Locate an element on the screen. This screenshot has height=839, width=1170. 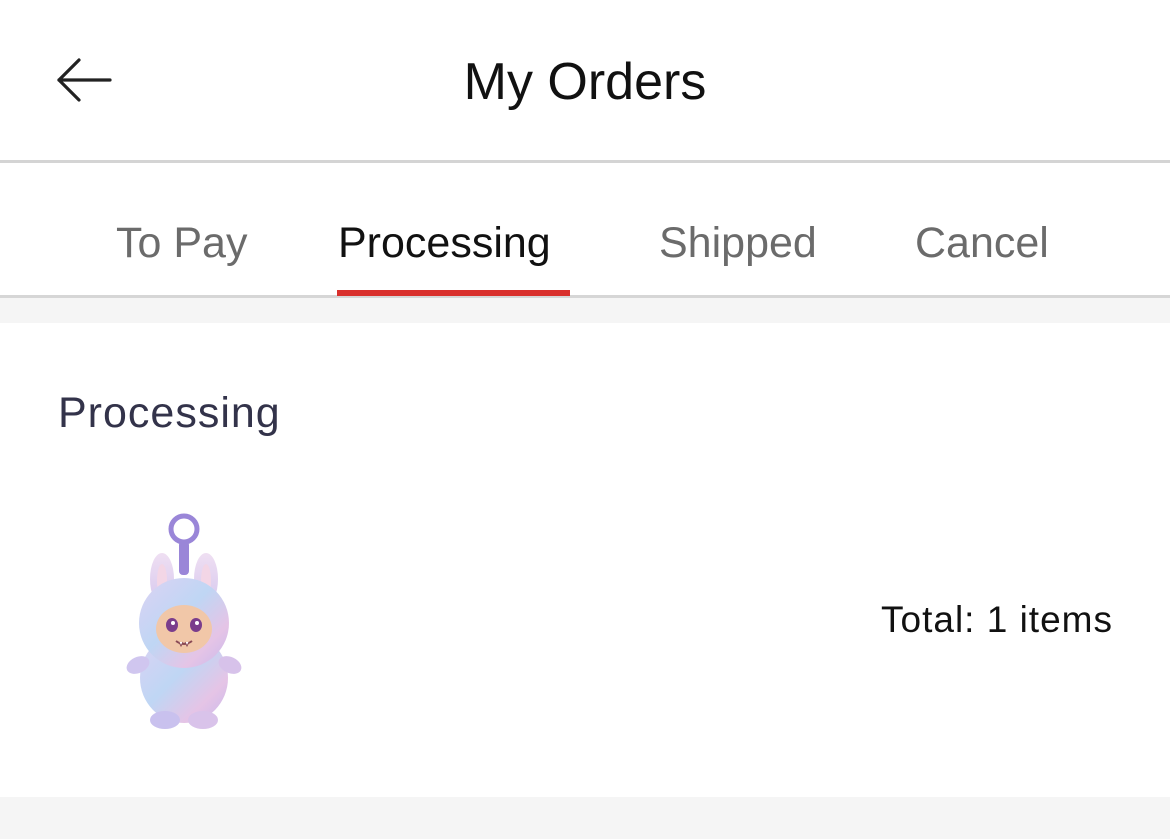
active-tab-indicator is located at coordinates (453, 293).